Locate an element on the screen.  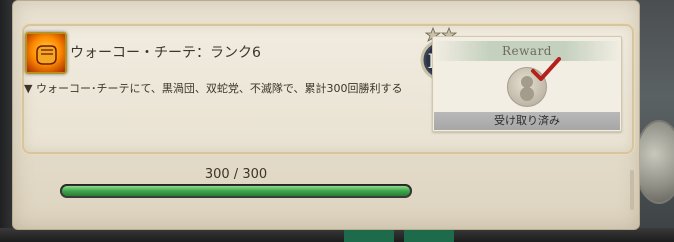
fist-icon is located at coordinates (46, 53).